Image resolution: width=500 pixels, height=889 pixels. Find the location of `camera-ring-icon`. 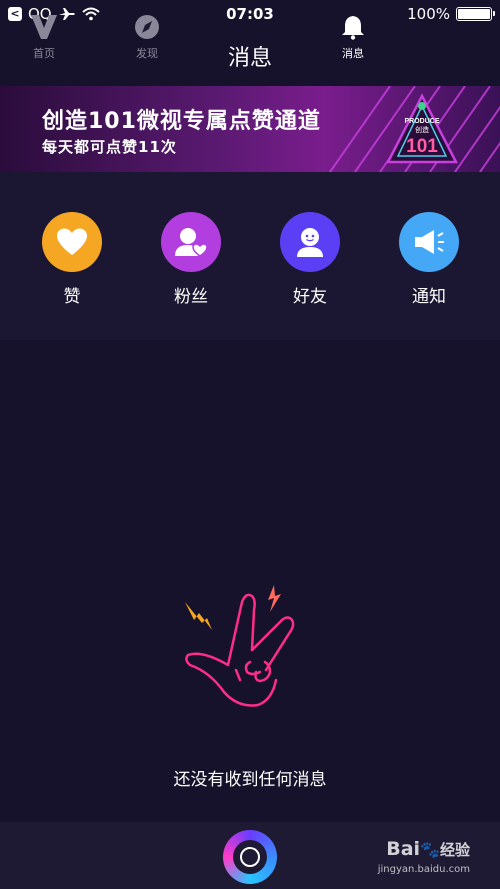

camera-ring-icon is located at coordinates (250, 857).